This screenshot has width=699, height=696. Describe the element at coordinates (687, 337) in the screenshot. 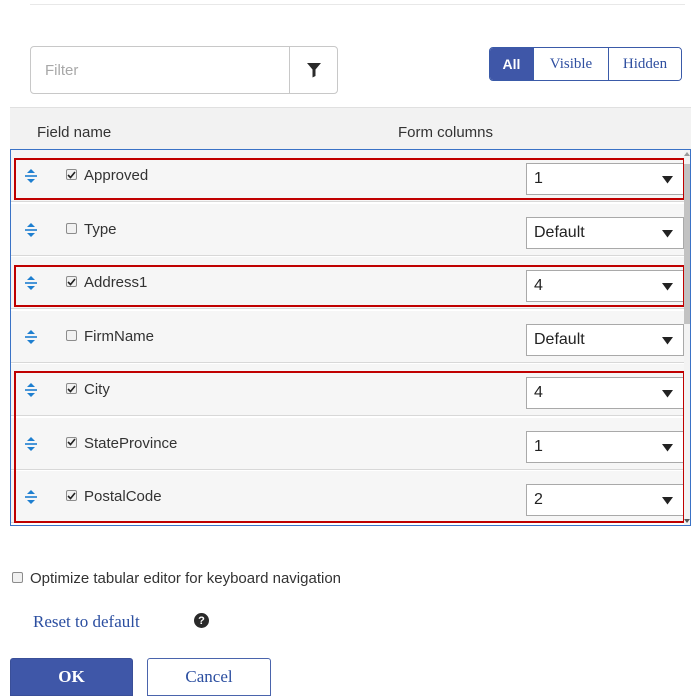

I see `vertical-scrollbar` at that location.